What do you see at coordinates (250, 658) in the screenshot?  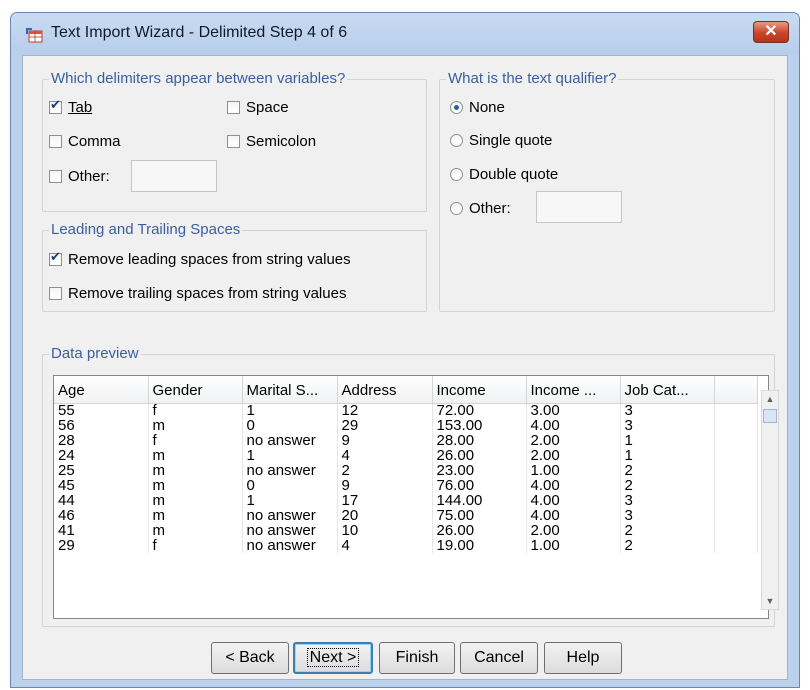 I see `back-button: < Back` at bounding box center [250, 658].